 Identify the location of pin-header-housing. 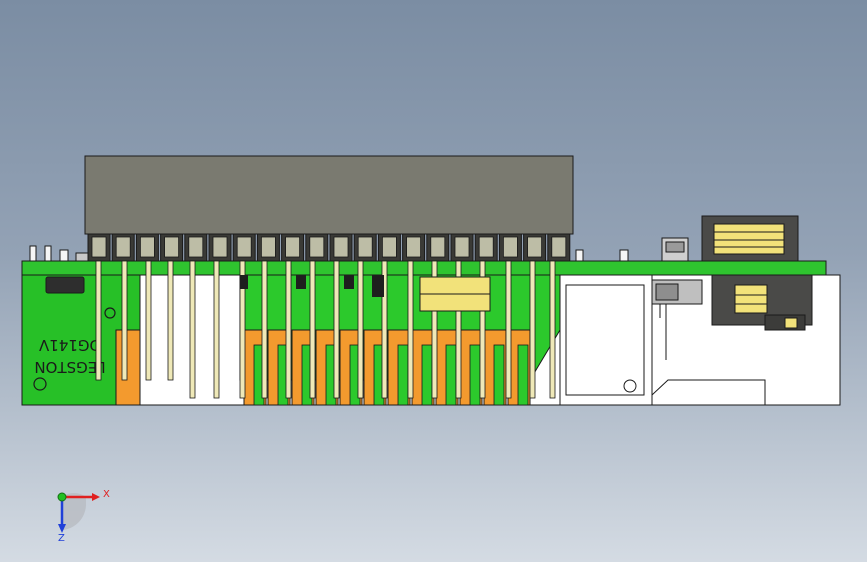
(329, 195).